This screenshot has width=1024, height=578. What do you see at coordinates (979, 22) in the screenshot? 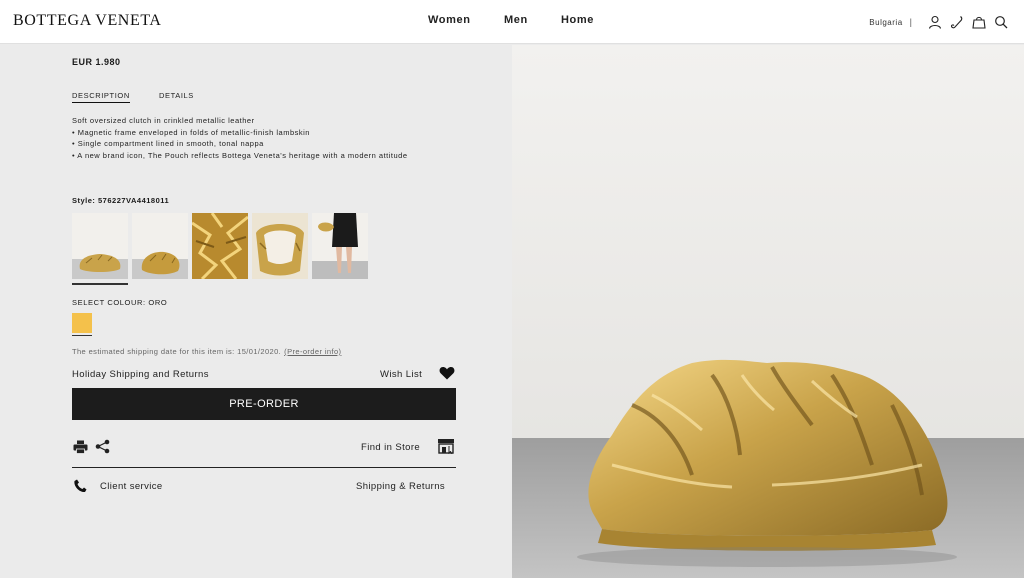
I see `bag-icon` at bounding box center [979, 22].